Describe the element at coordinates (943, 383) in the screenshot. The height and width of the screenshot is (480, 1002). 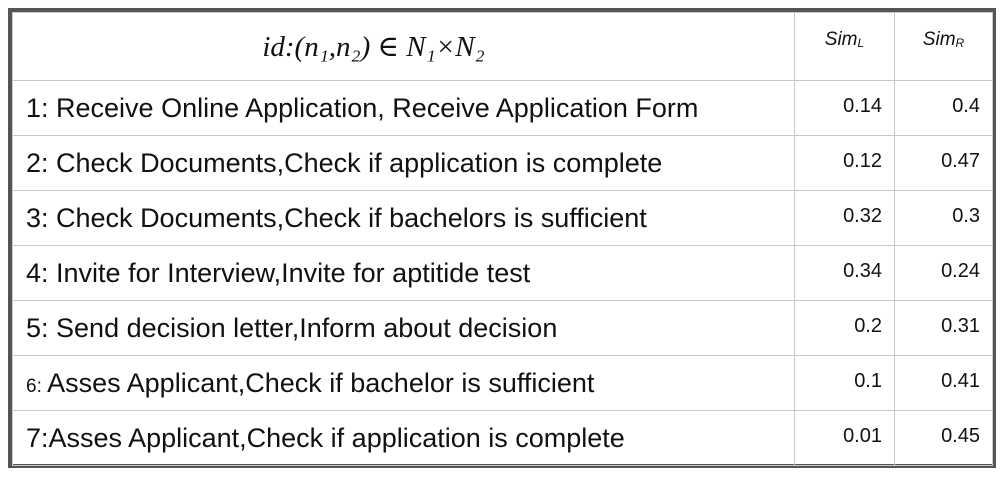
I see `row-sim-r: 0.41` at that location.